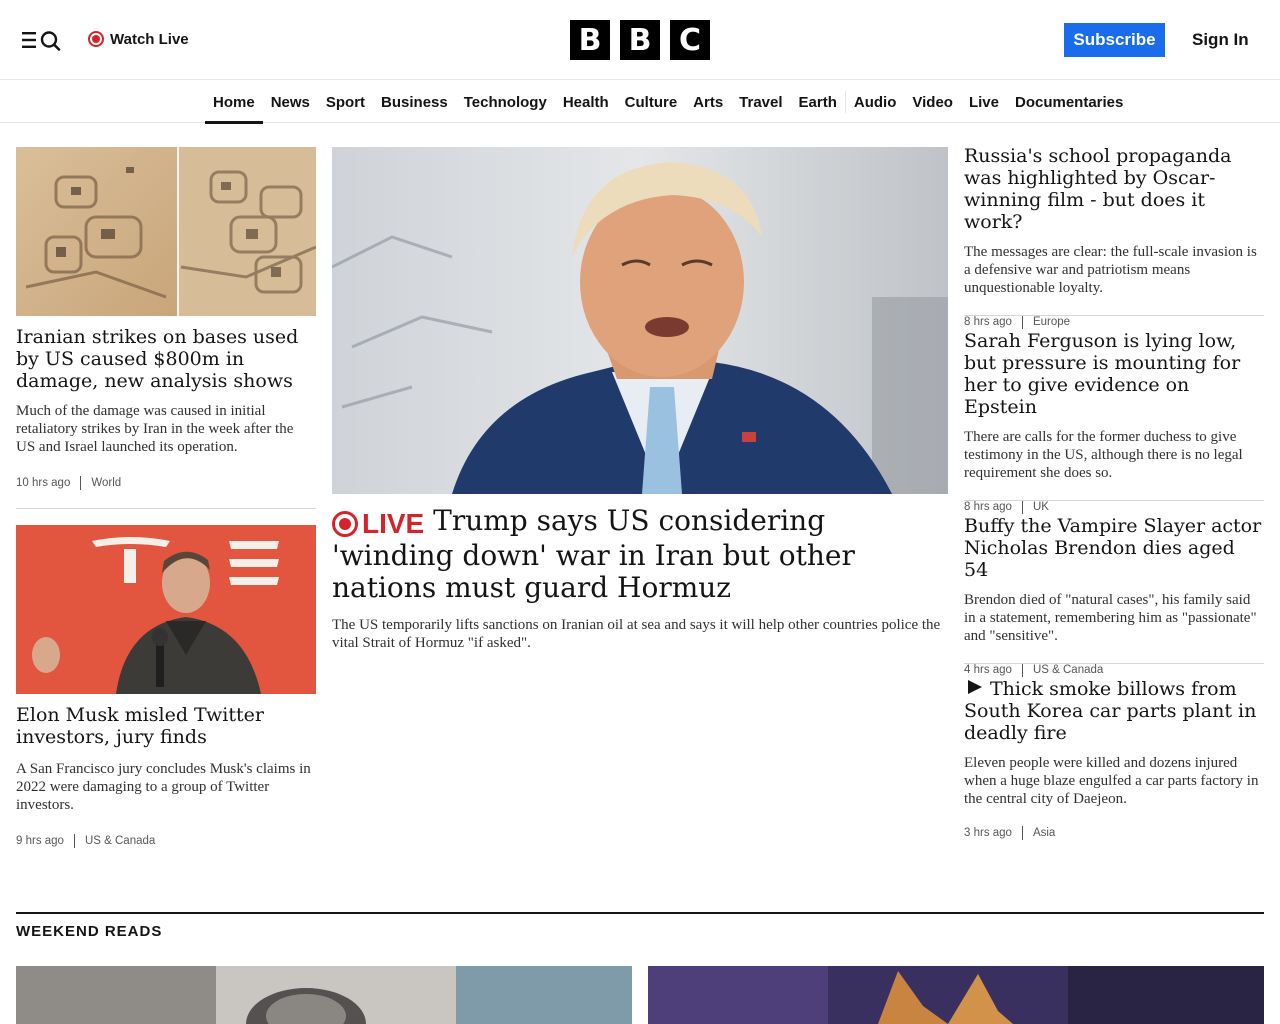 This screenshot has height=1024, width=1280. What do you see at coordinates (988, 670) in the screenshot?
I see `story-time: 4 hrs ago` at bounding box center [988, 670].